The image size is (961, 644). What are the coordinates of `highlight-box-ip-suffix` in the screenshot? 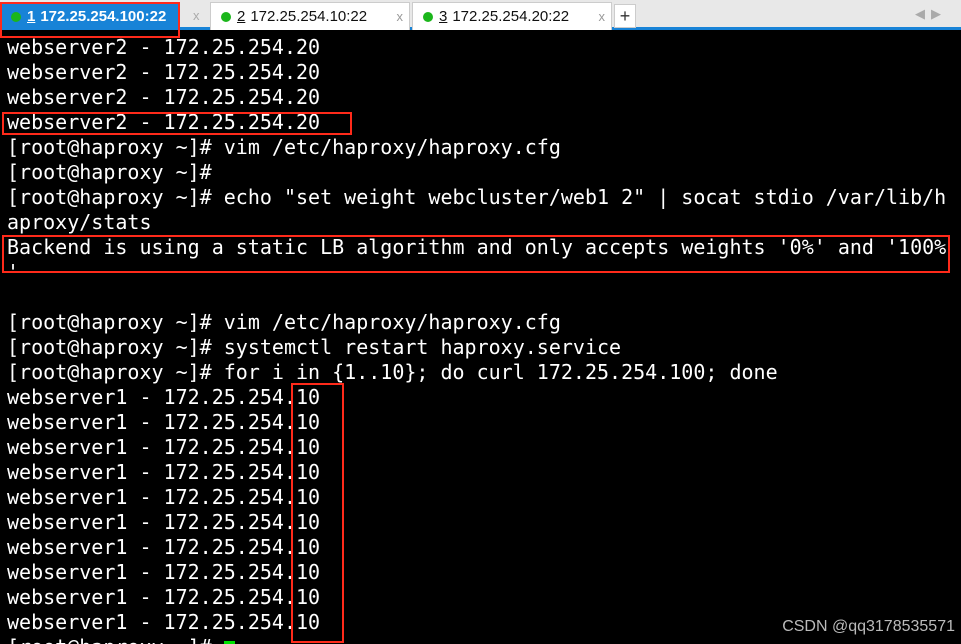 It's located at (317, 513).